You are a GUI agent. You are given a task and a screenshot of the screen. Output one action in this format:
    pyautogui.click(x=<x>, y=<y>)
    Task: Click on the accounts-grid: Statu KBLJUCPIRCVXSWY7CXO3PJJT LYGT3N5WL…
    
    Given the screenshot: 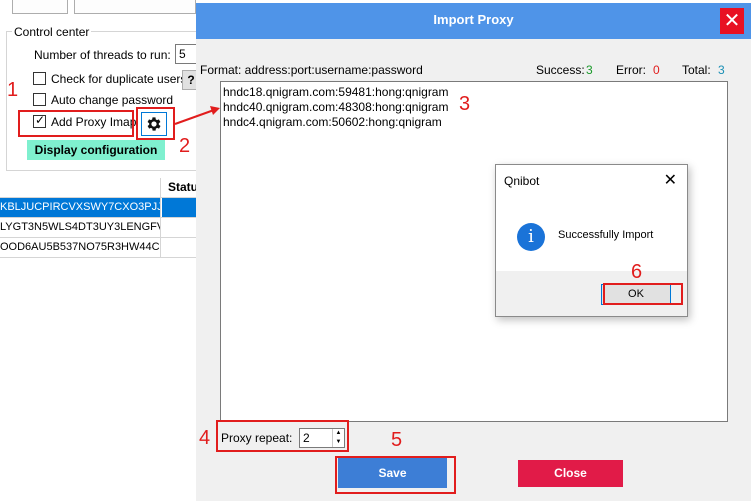 What is the action you would take?
    pyautogui.click(x=100, y=218)
    